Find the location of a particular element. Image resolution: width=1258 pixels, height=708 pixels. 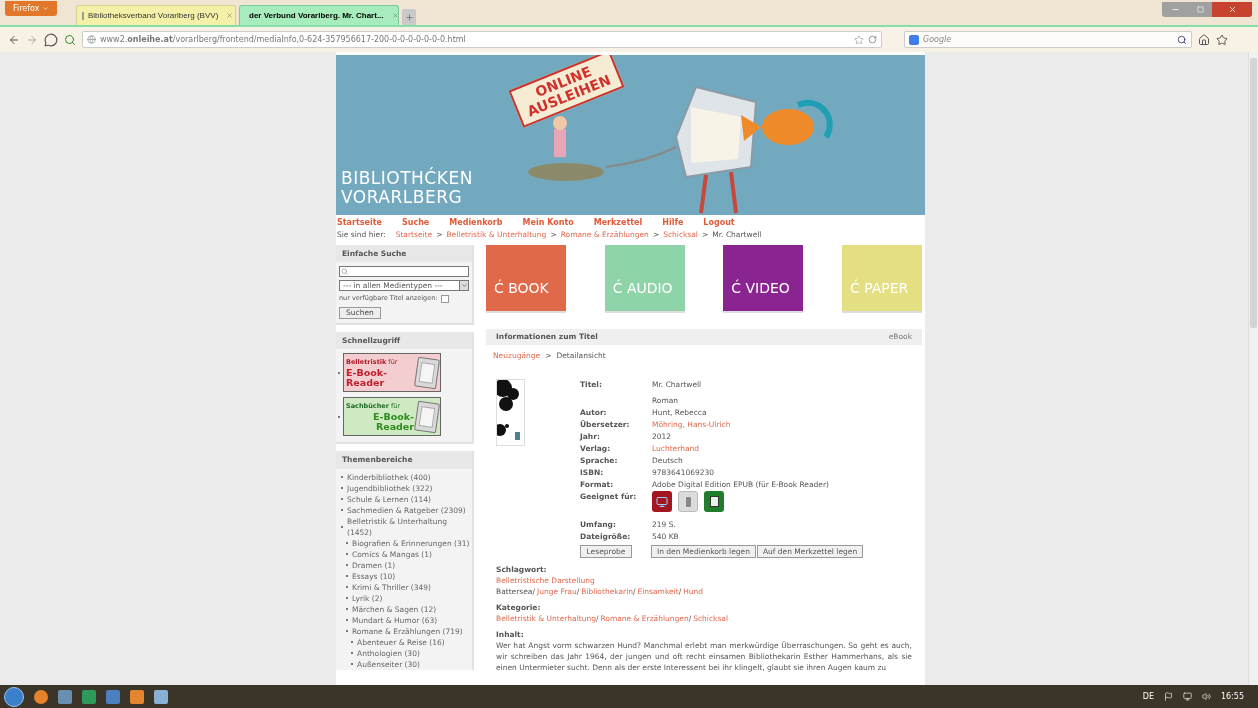

media-type-tile: Ć BOOK is located at coordinates (526, 278).